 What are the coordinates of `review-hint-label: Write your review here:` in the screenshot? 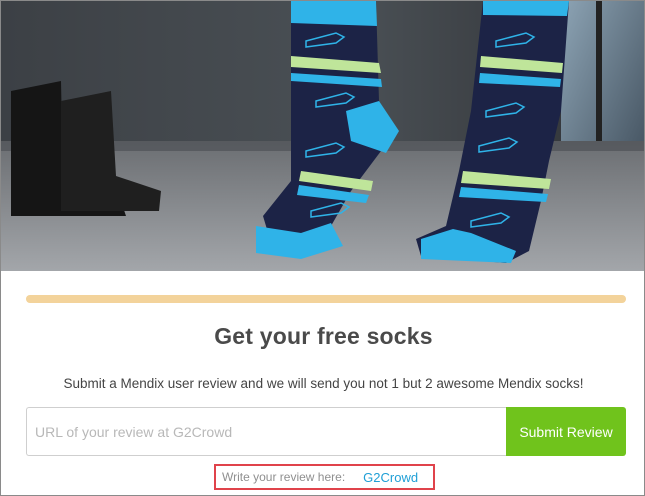 It's located at (284, 477).